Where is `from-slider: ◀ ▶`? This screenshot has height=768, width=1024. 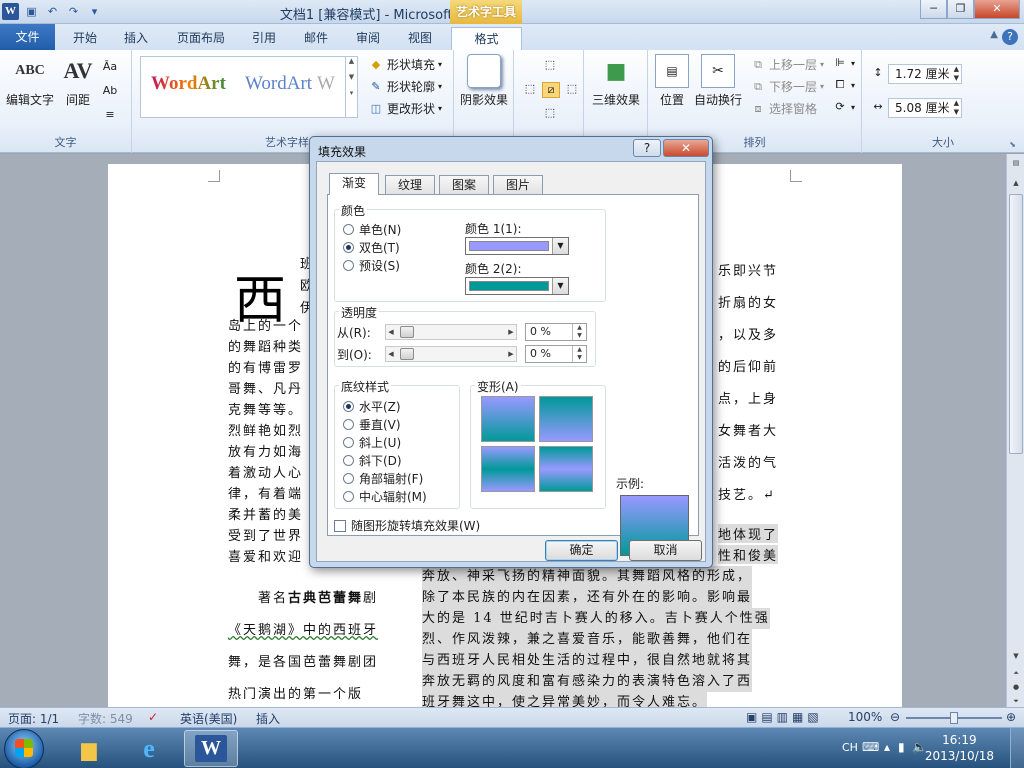 from-slider: ◀ ▶ is located at coordinates (451, 332).